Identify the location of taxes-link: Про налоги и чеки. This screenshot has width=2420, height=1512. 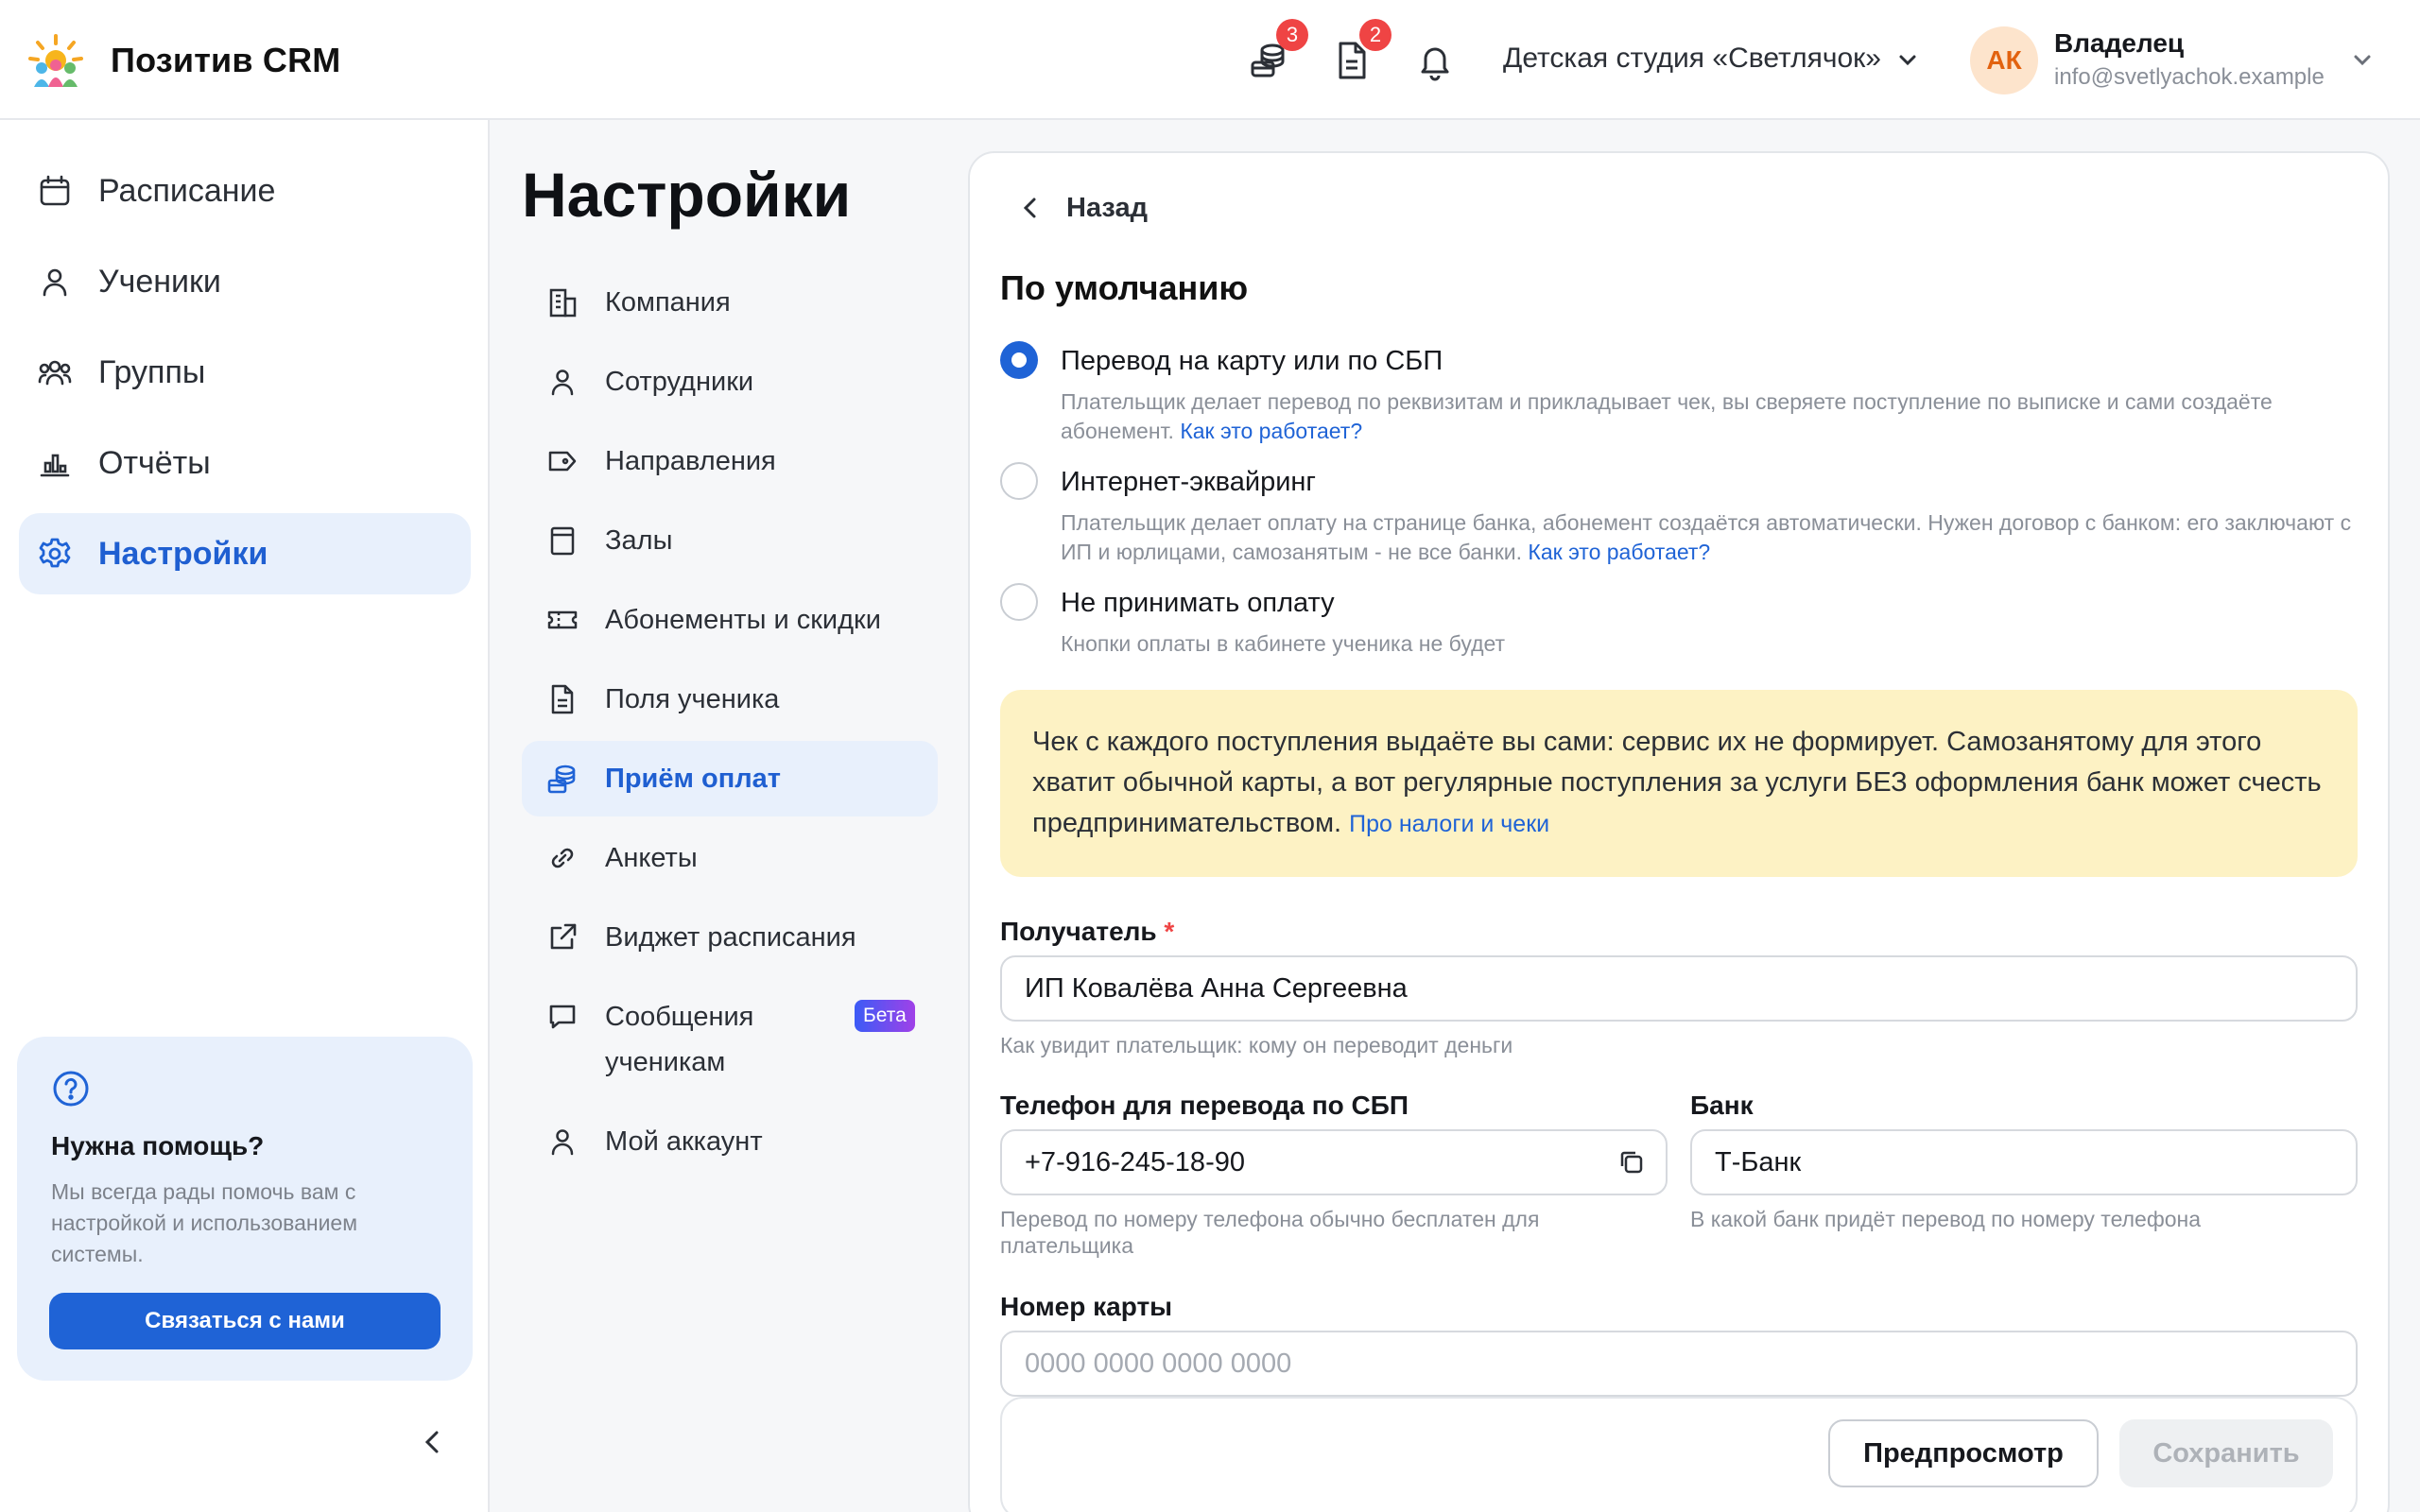
(1449, 824).